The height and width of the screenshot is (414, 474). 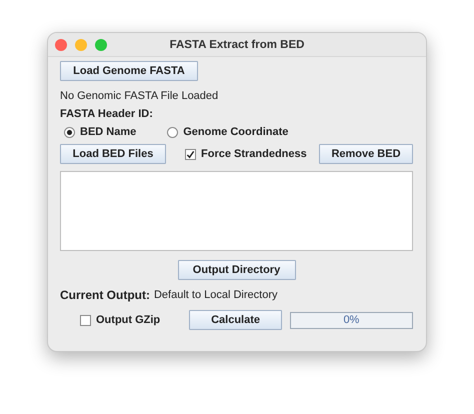 What do you see at coordinates (225, 132) in the screenshot?
I see `radio-option: Genome Coordinate` at bounding box center [225, 132].